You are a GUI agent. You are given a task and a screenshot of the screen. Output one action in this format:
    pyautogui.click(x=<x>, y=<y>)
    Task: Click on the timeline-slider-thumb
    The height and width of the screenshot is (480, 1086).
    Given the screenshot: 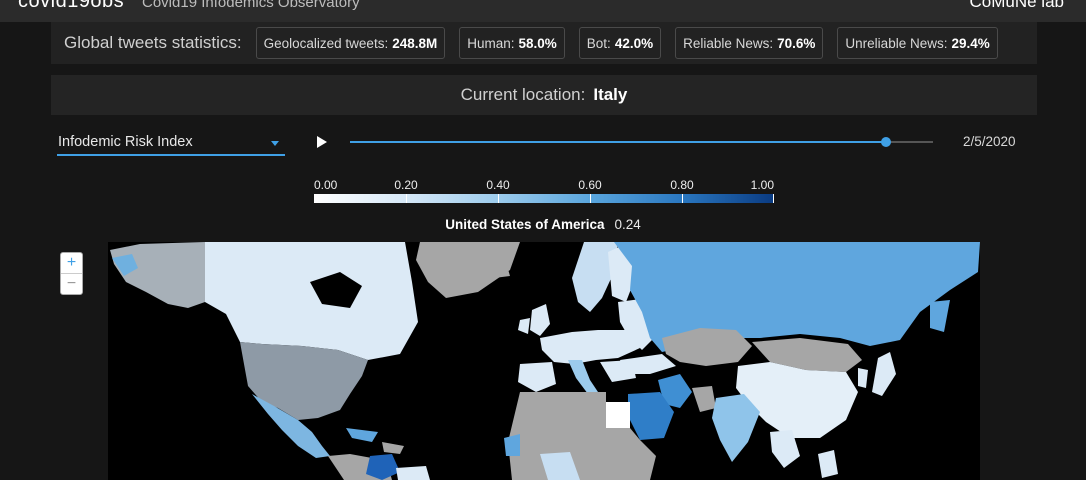 What is the action you would take?
    pyautogui.click(x=886, y=142)
    